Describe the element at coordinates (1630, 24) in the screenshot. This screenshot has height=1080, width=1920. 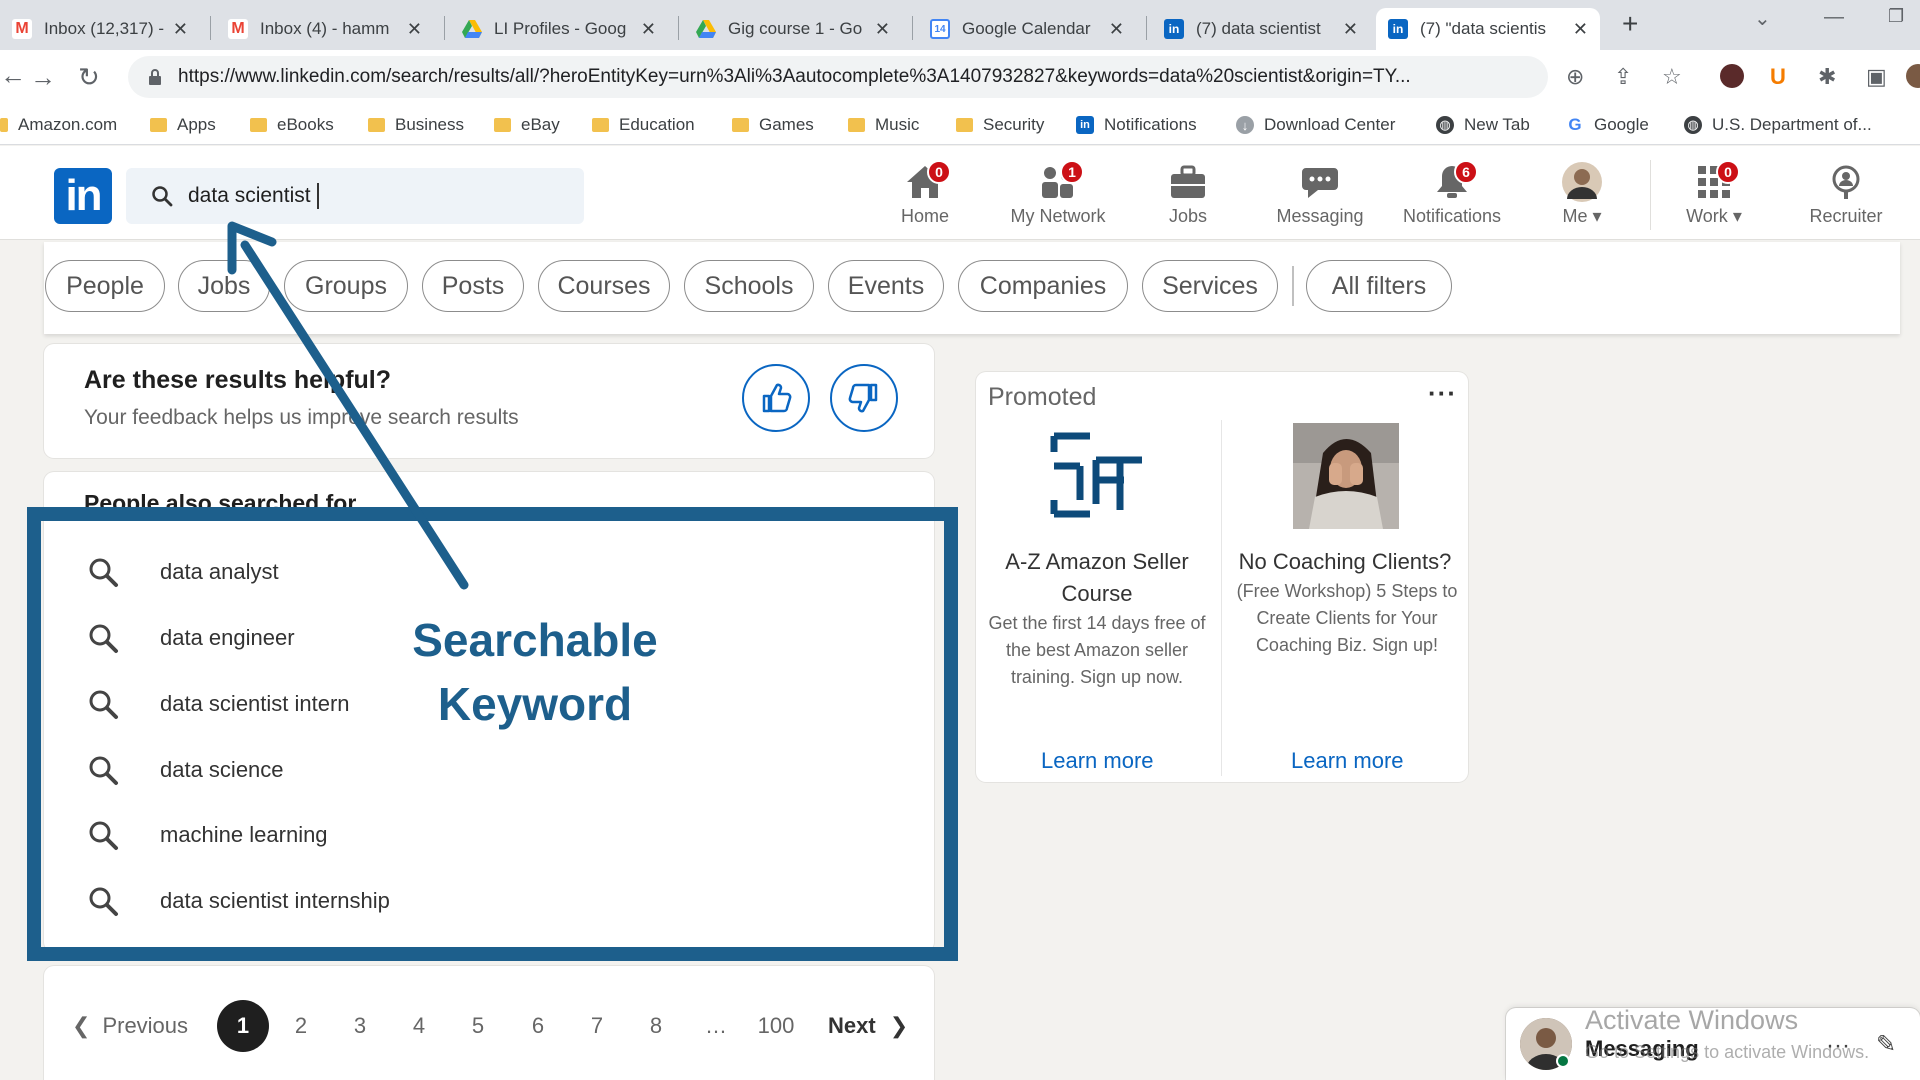
I see `new-tab-icon: +` at that location.